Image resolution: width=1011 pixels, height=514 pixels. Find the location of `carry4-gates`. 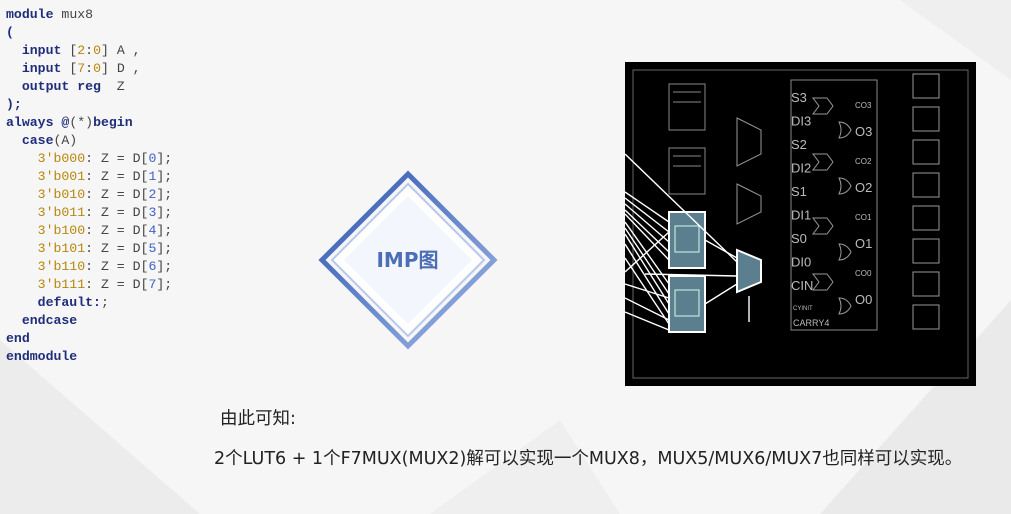

carry4-gates is located at coordinates (832, 206).